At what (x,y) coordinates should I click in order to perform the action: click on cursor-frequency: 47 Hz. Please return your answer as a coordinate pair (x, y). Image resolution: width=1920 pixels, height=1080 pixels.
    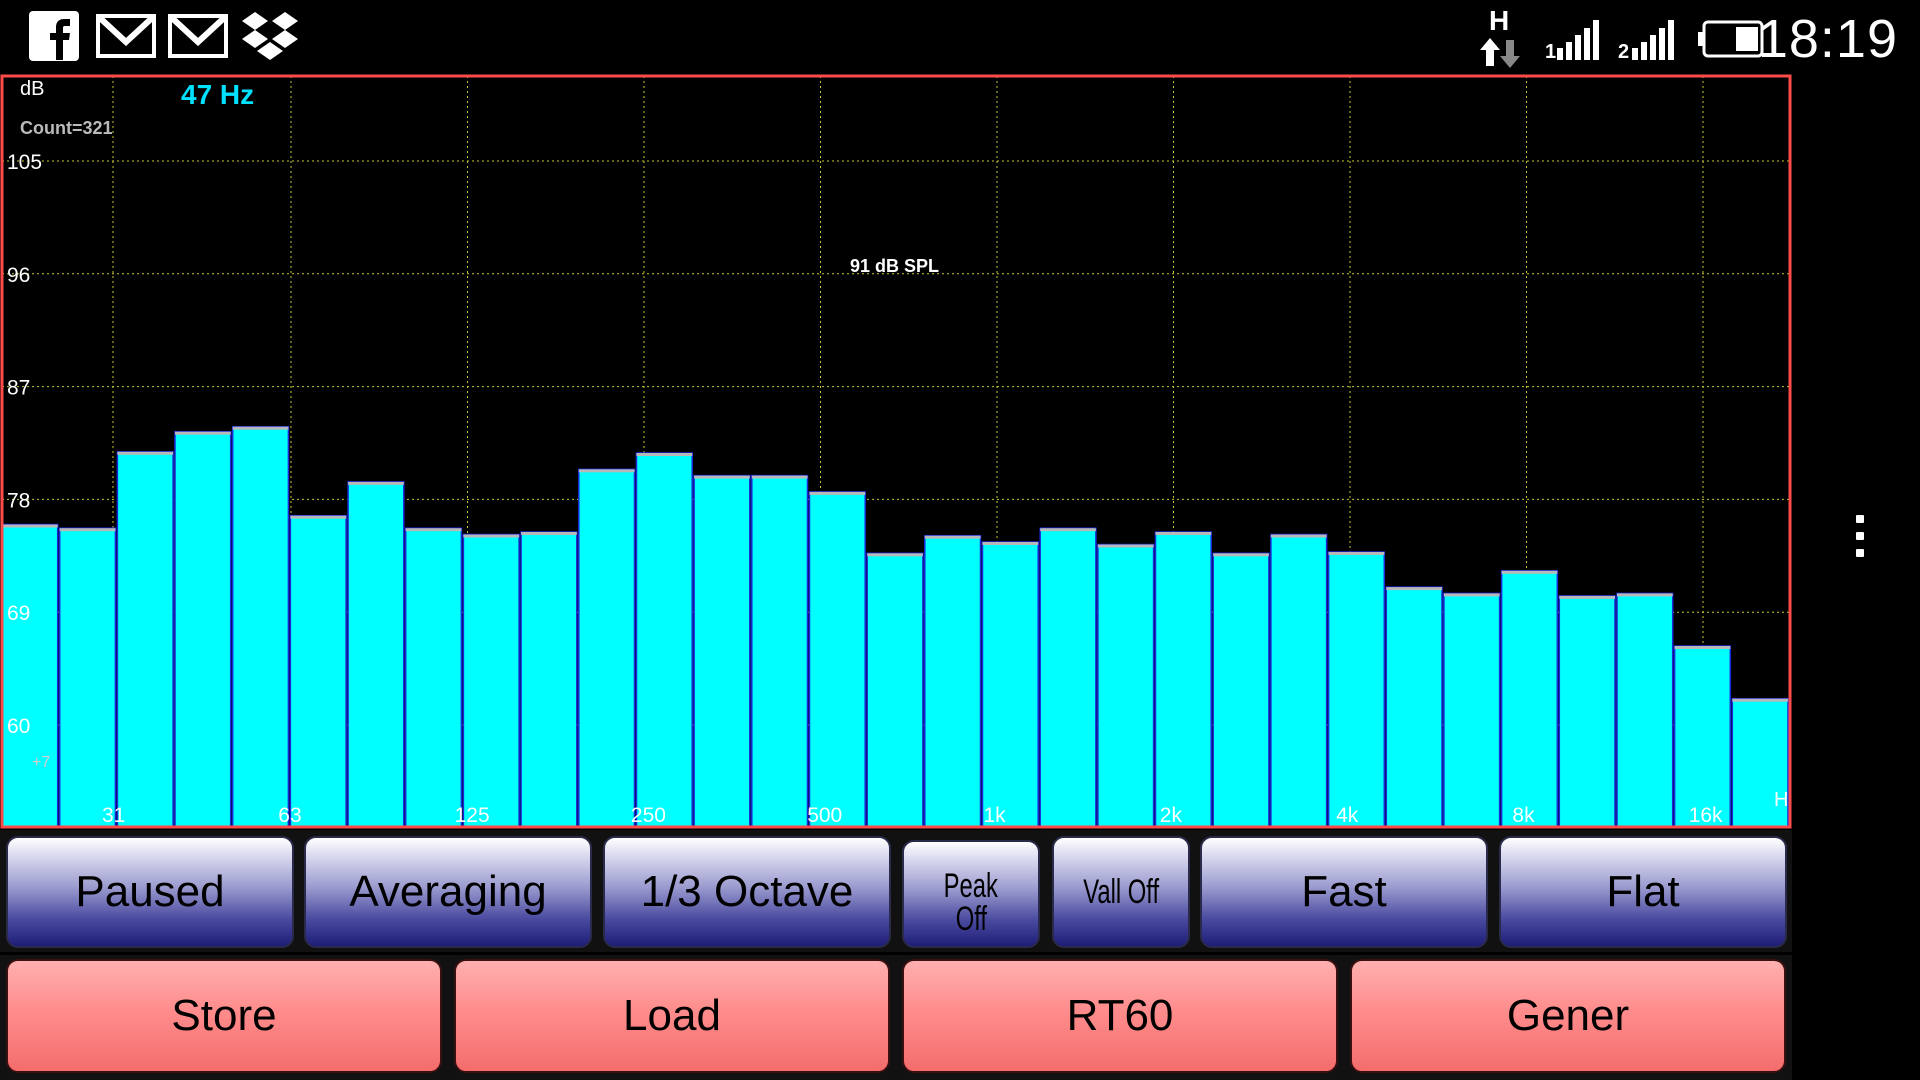
    Looking at the image, I should click on (217, 94).